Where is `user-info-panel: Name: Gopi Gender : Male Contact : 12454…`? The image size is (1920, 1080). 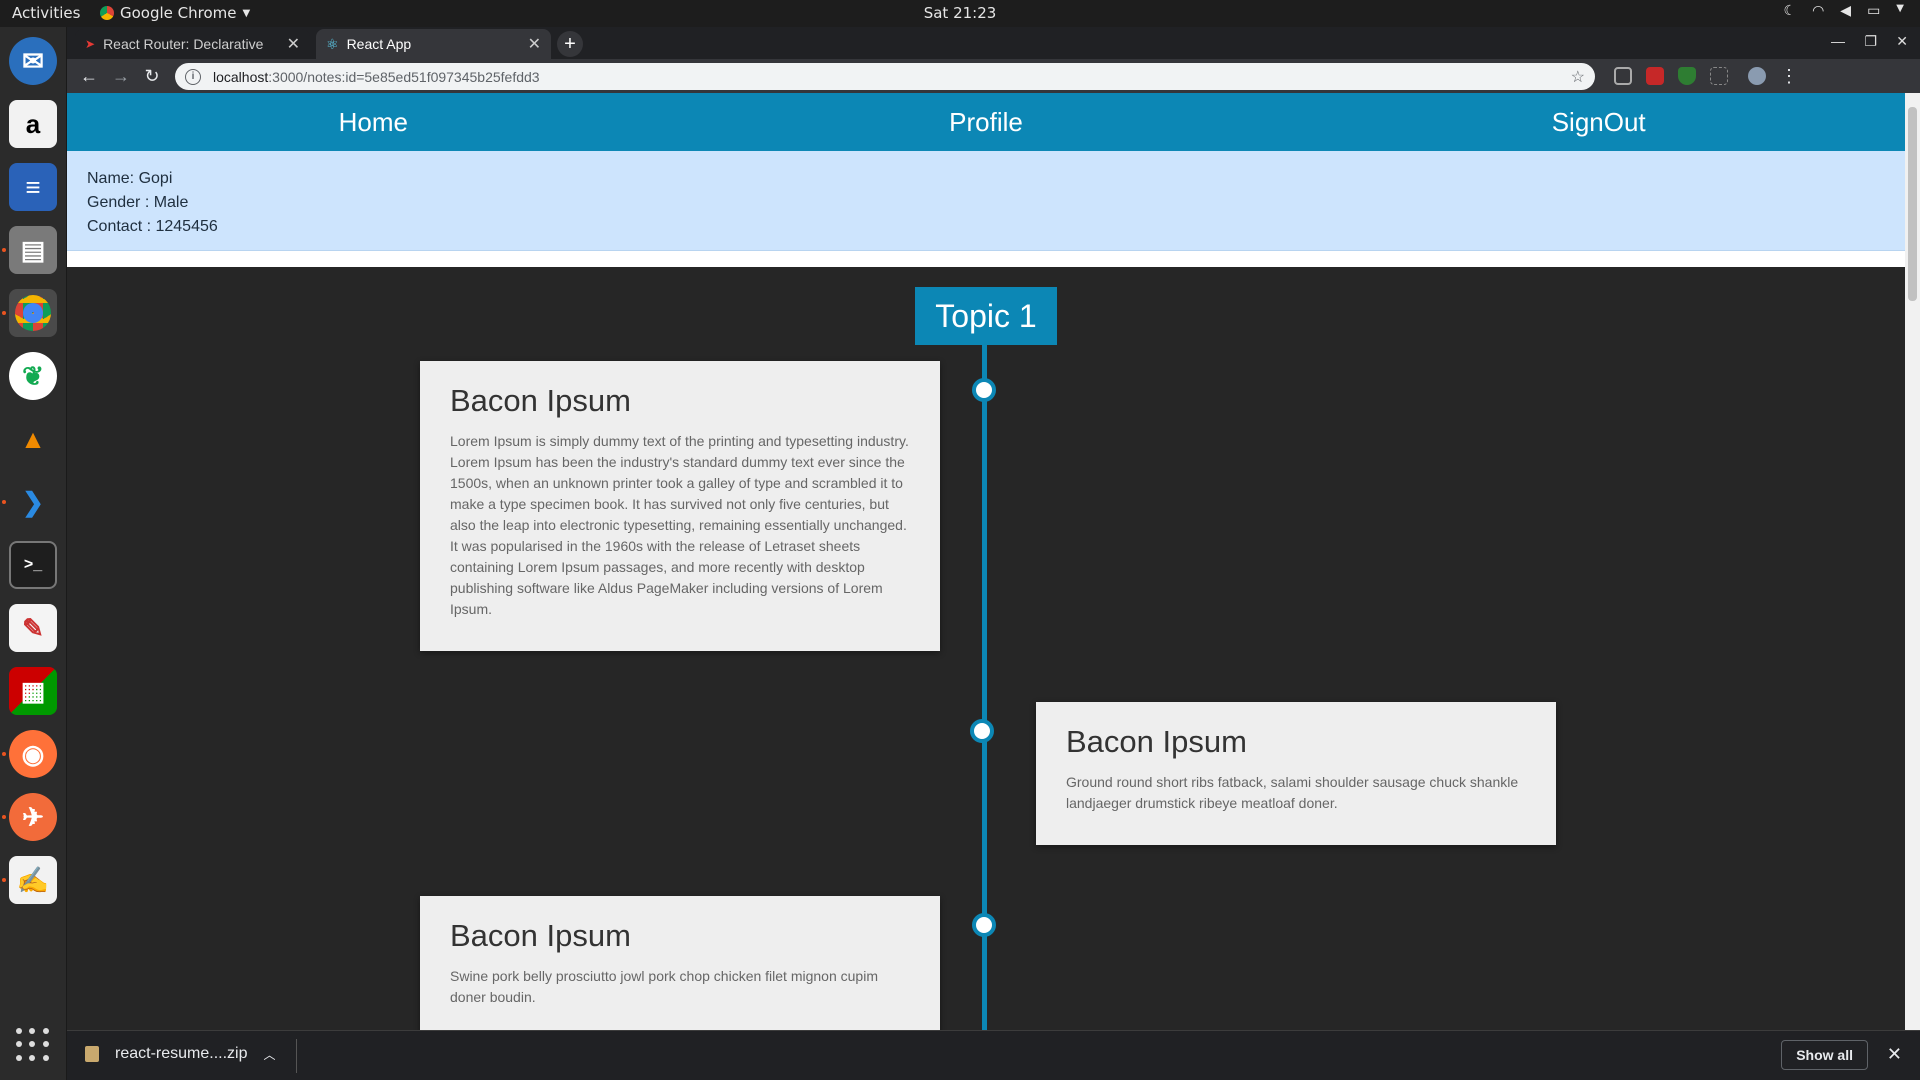 user-info-panel: Name: Gopi Gender : Male Contact : 12454… is located at coordinates (986, 201).